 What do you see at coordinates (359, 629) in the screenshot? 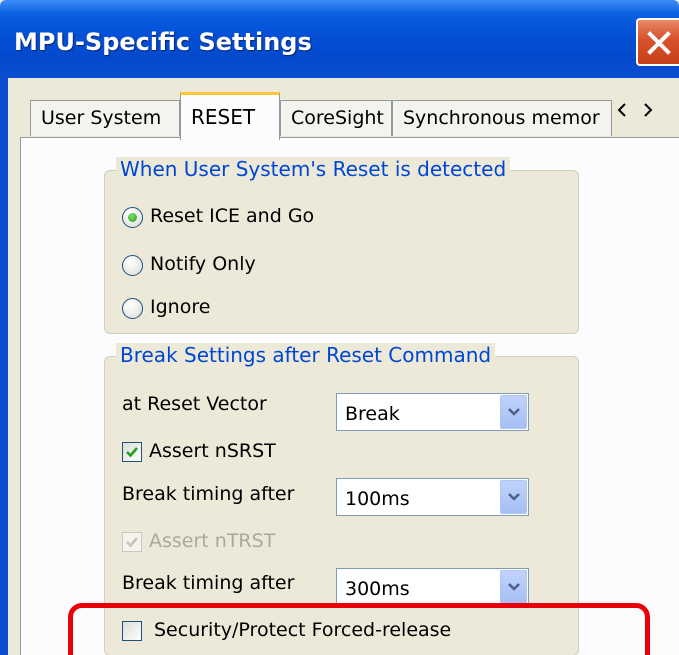
I see `highlight-box` at bounding box center [359, 629].